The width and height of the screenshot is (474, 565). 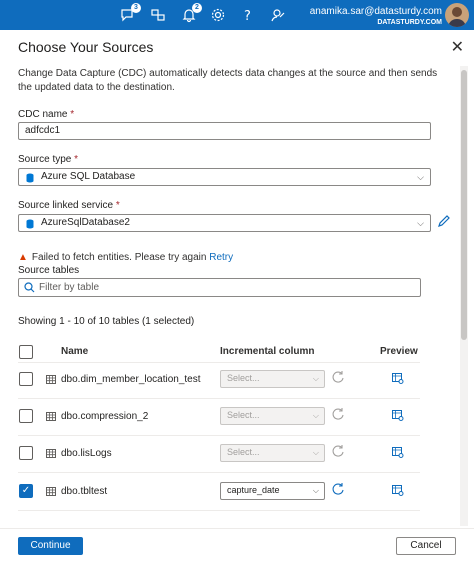 What do you see at coordinates (131, 379) in the screenshot?
I see `table-name: dbo.dim_member_location_test` at bounding box center [131, 379].